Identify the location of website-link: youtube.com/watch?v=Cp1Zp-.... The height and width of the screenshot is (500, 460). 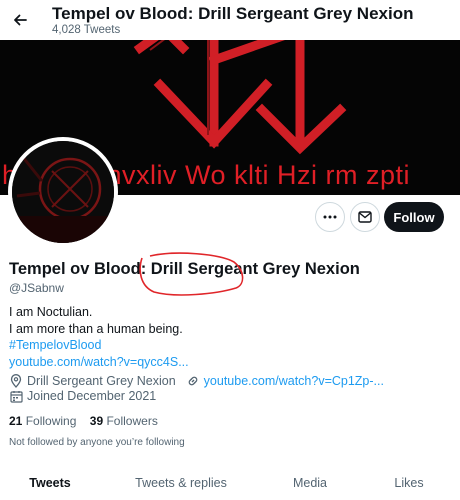
(294, 381).